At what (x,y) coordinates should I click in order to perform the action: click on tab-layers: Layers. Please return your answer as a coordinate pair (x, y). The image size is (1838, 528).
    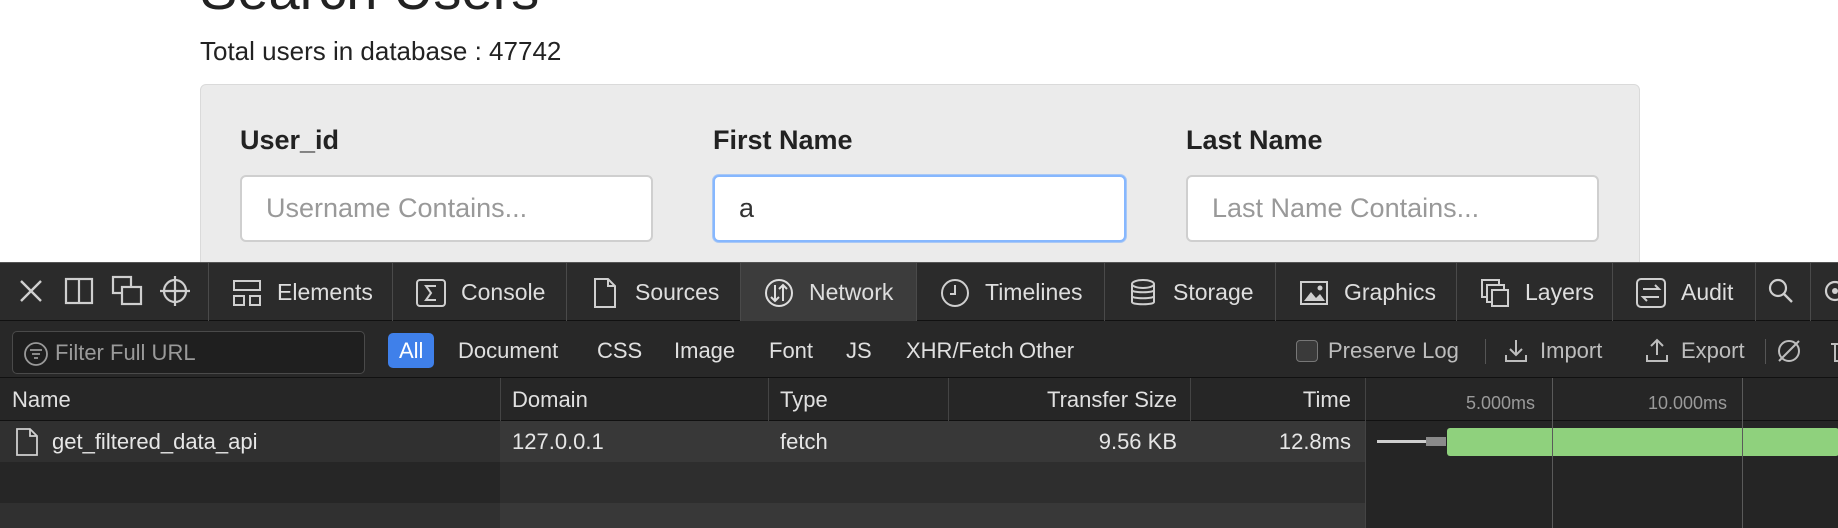
    Looking at the image, I should click on (1534, 292).